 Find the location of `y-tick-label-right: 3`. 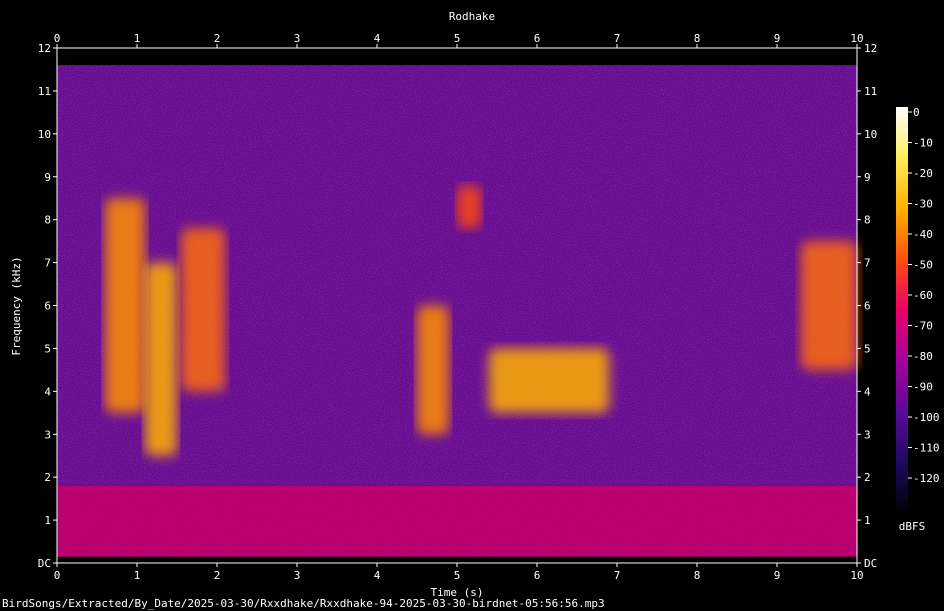

y-tick-label-right: 3 is located at coordinates (867, 434).